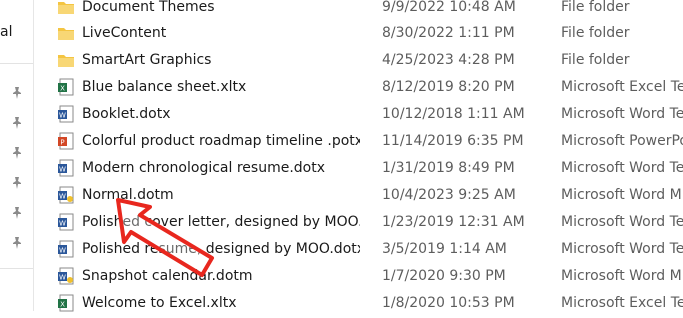 This screenshot has height=318, width=683. Describe the element at coordinates (159, 303) in the screenshot. I see `file-name: Welcome to Excel.xltx` at that location.